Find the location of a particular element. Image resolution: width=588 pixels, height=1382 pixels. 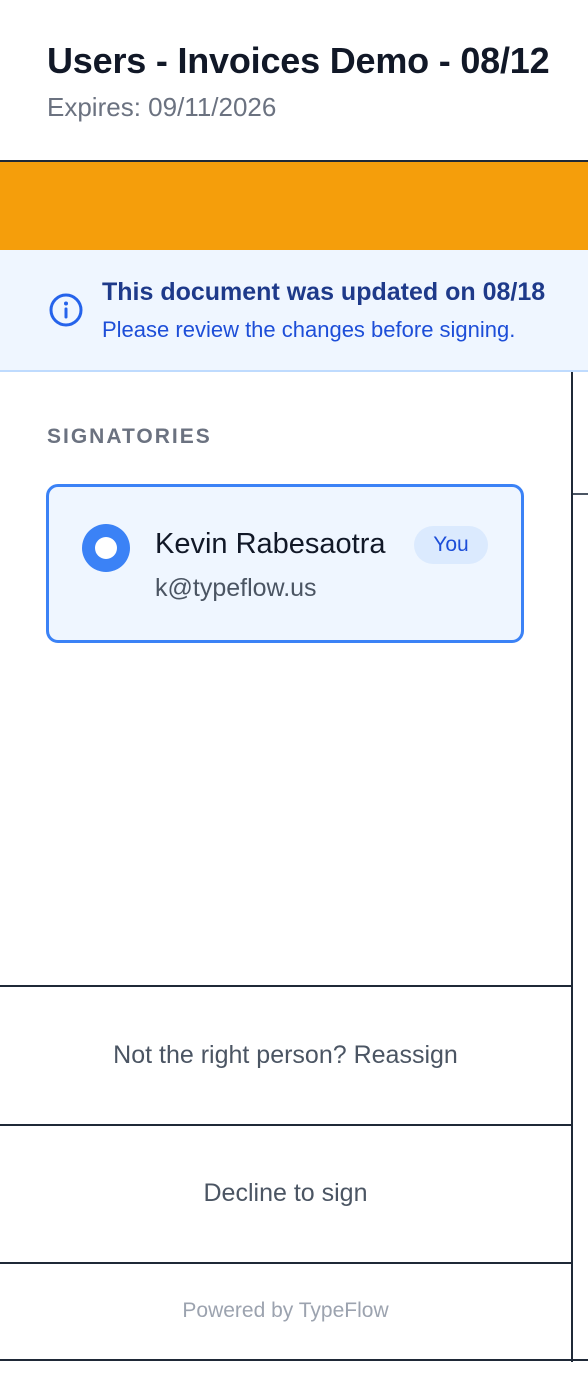

radio-selected-dot is located at coordinates (106, 548).